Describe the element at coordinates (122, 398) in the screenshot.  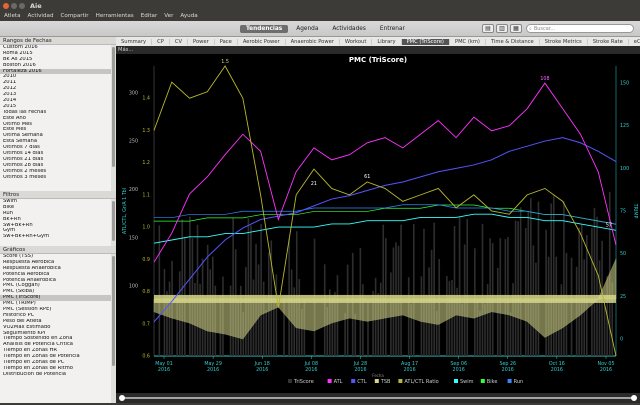
I see `slider-start-handle` at that location.